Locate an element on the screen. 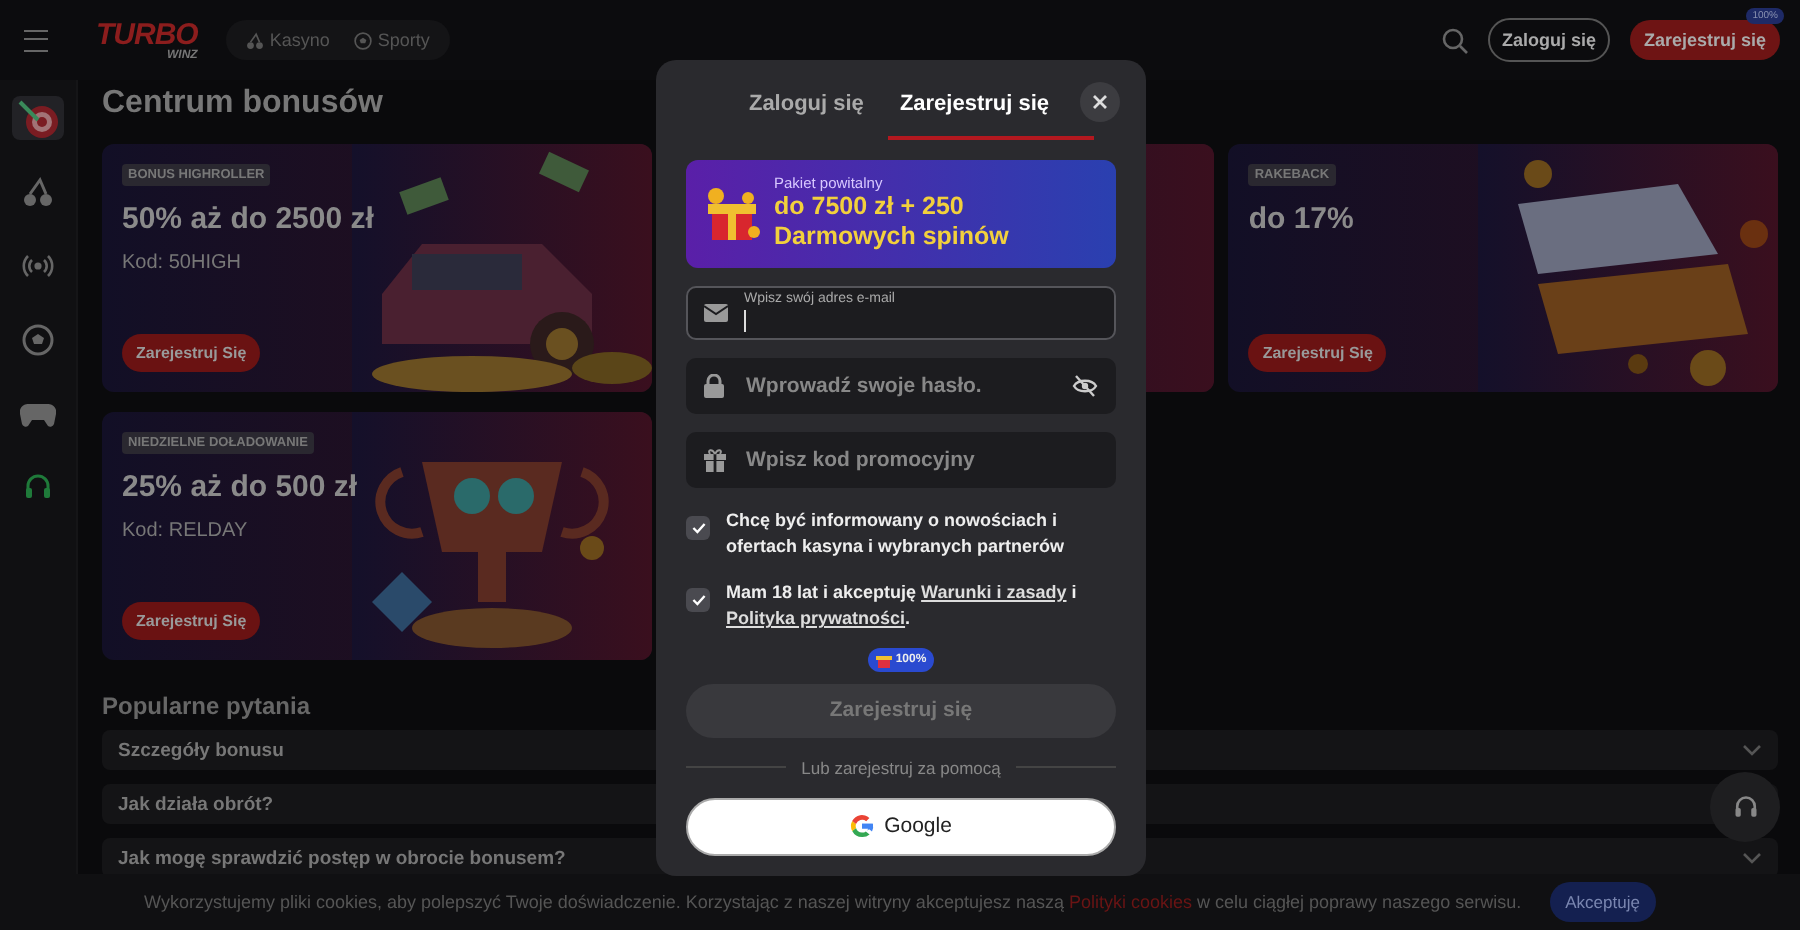 This screenshot has width=1800, height=930. checkbox-label: Mam 18 lat i akceptuję Warunki i zasady i Polityka prywatności. is located at coordinates (902, 606).